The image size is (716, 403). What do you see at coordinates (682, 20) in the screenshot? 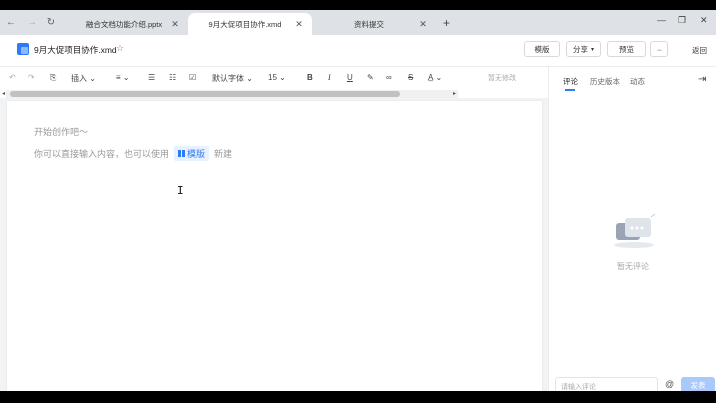
I see `restore-icon: ❐` at bounding box center [682, 20].